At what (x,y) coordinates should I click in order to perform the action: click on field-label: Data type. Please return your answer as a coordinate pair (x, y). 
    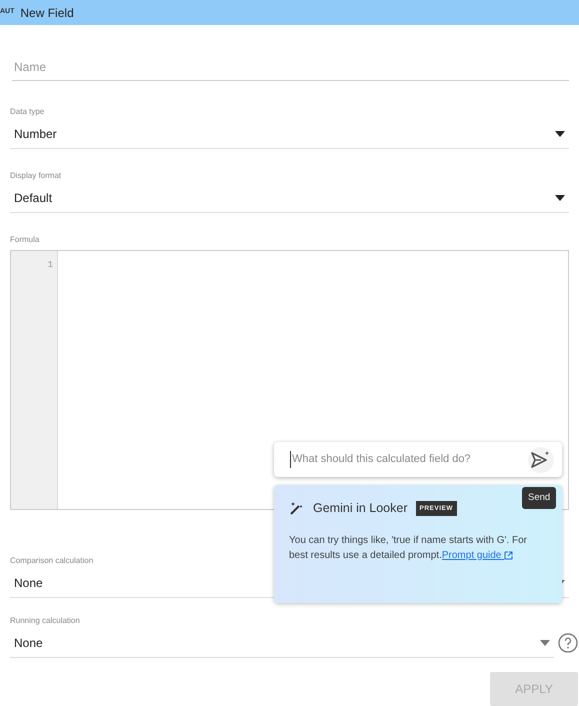
    Looking at the image, I should click on (27, 112).